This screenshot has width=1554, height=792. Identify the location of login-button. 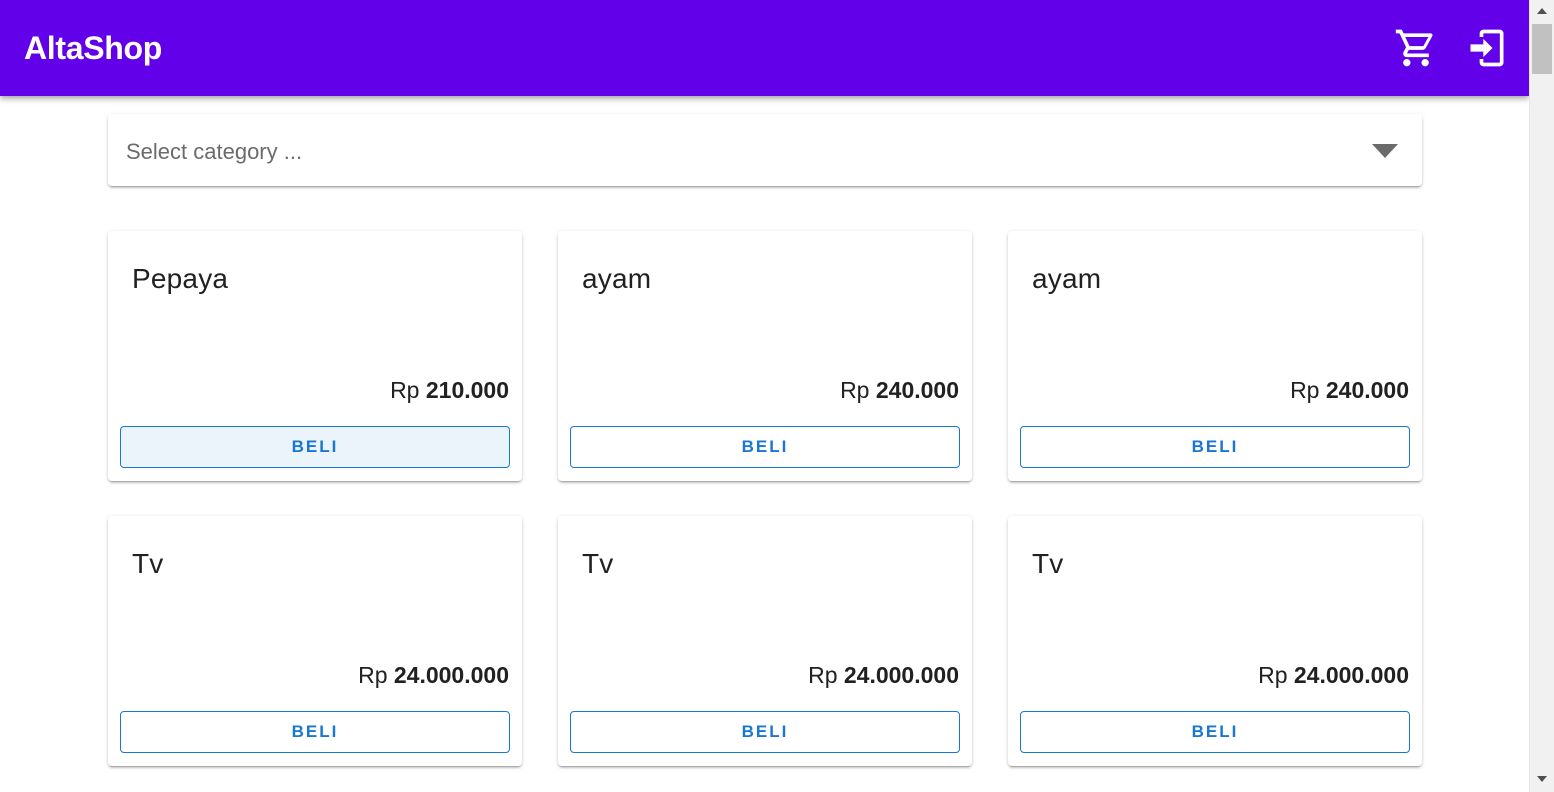
(1487, 48).